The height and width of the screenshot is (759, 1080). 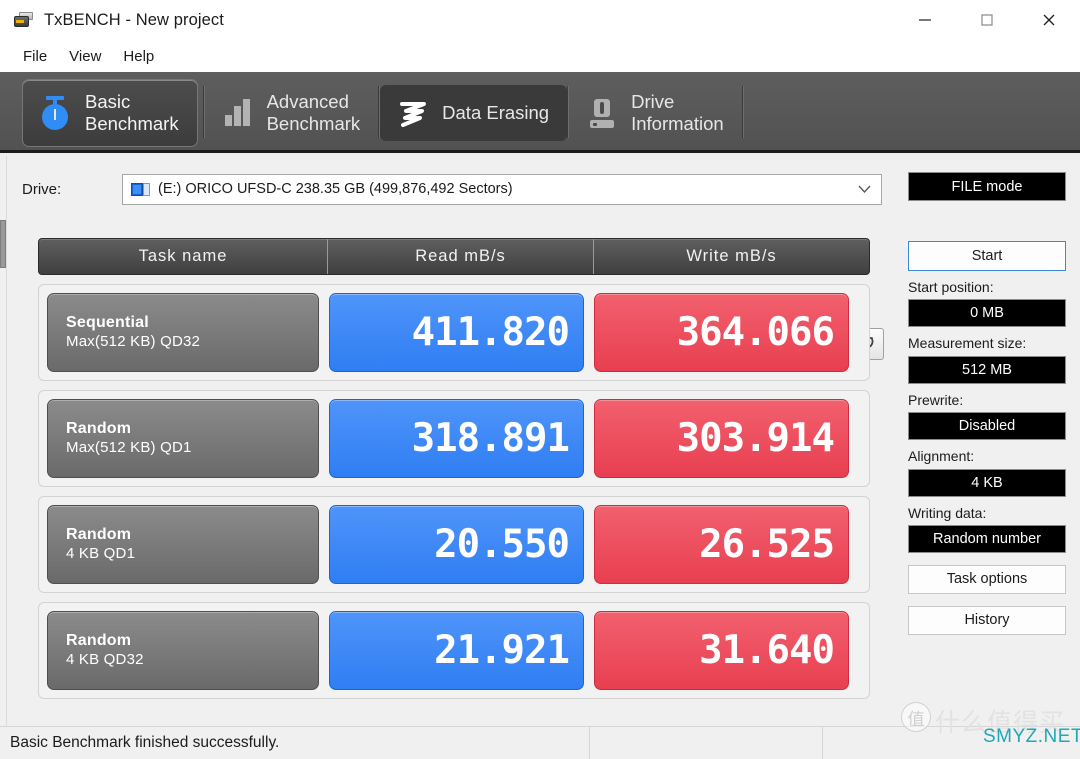 I want to click on history-button: History, so click(x=987, y=620).